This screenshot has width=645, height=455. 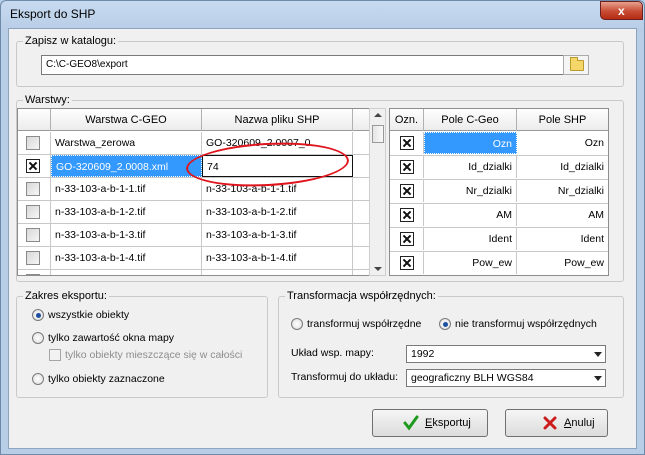 I want to click on field-row: Pow_ew Pow_ew, so click(x=499, y=263).